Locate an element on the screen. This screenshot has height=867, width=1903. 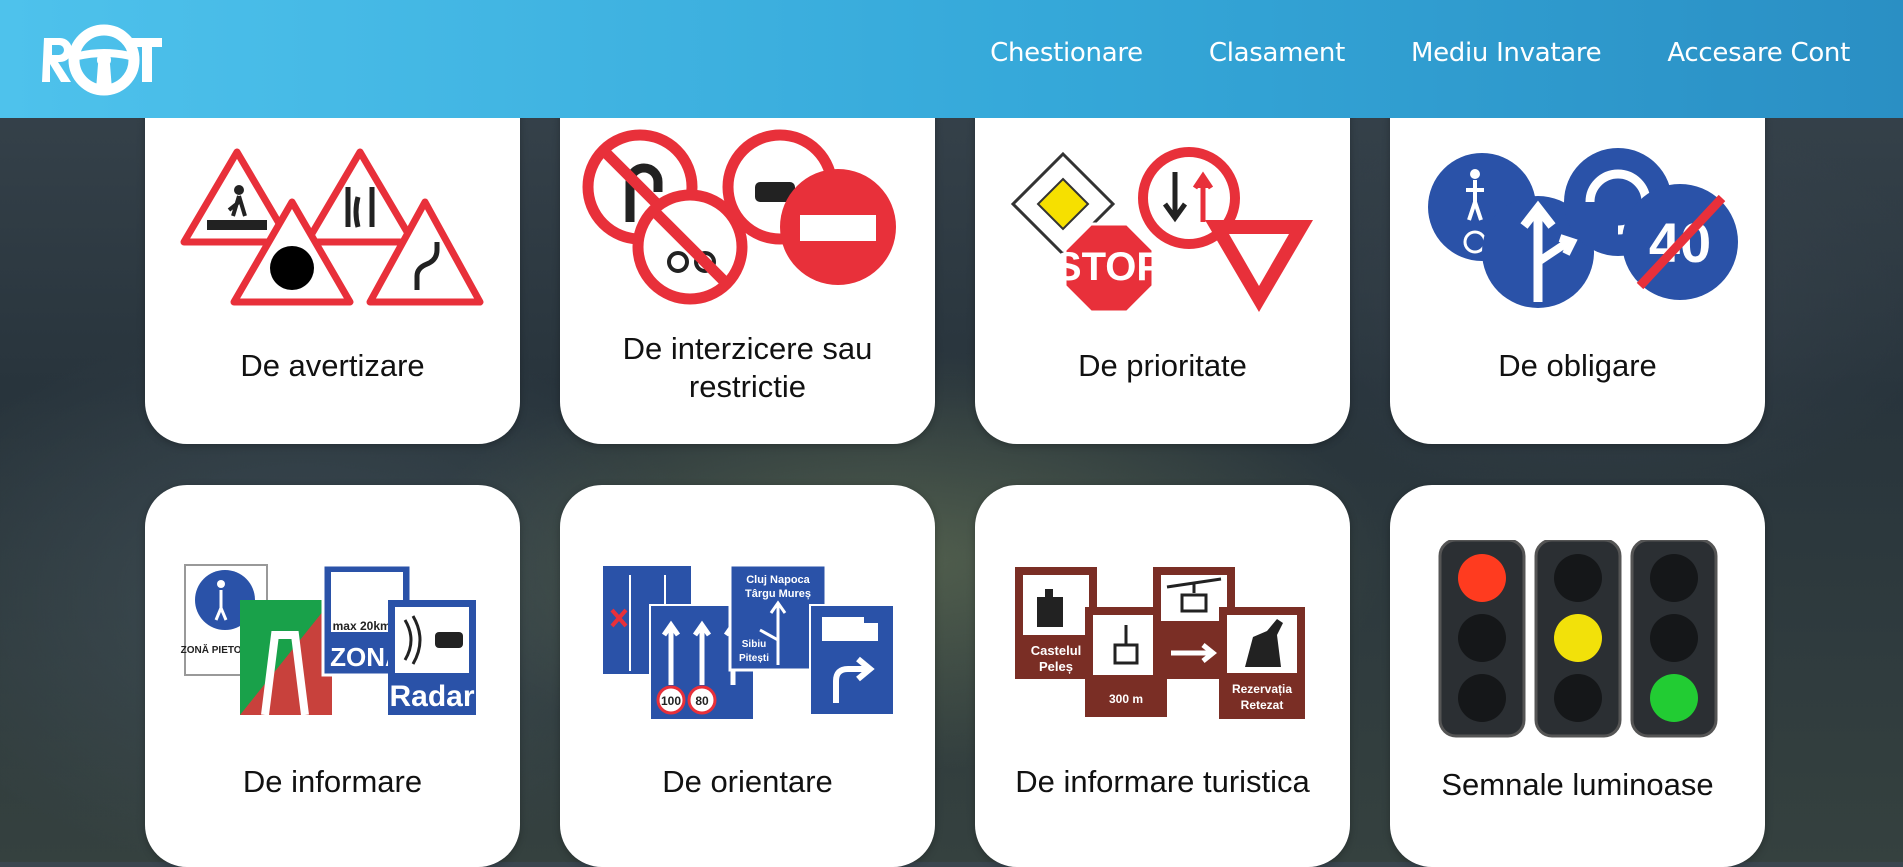
category-label: De avertizare is located at coordinates (332, 365).